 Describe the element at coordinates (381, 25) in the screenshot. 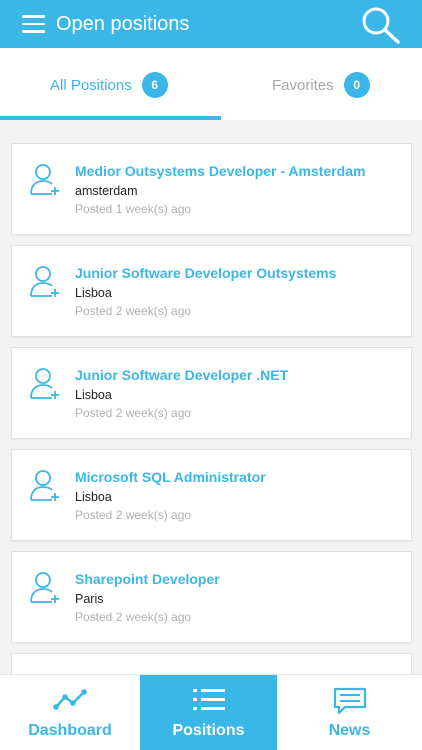

I see `search-icon` at that location.